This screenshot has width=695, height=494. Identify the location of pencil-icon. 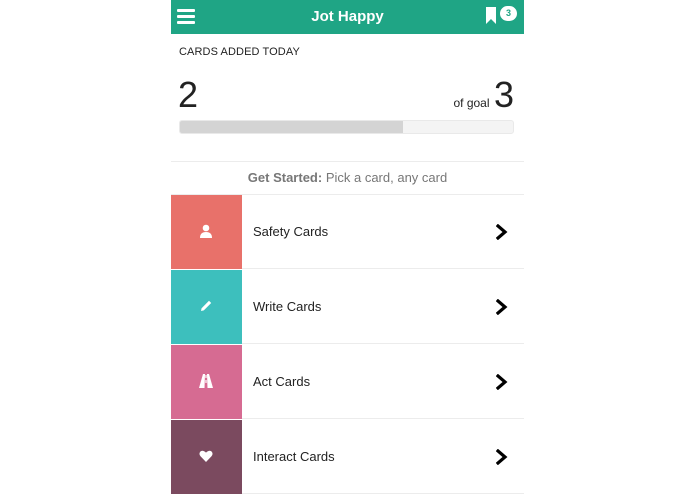
(206, 305).